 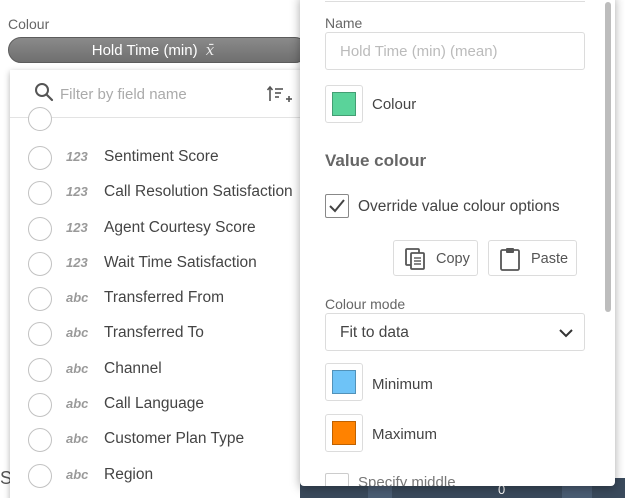 What do you see at coordinates (608, 157) in the screenshot?
I see `scrollbar-thumb` at bounding box center [608, 157].